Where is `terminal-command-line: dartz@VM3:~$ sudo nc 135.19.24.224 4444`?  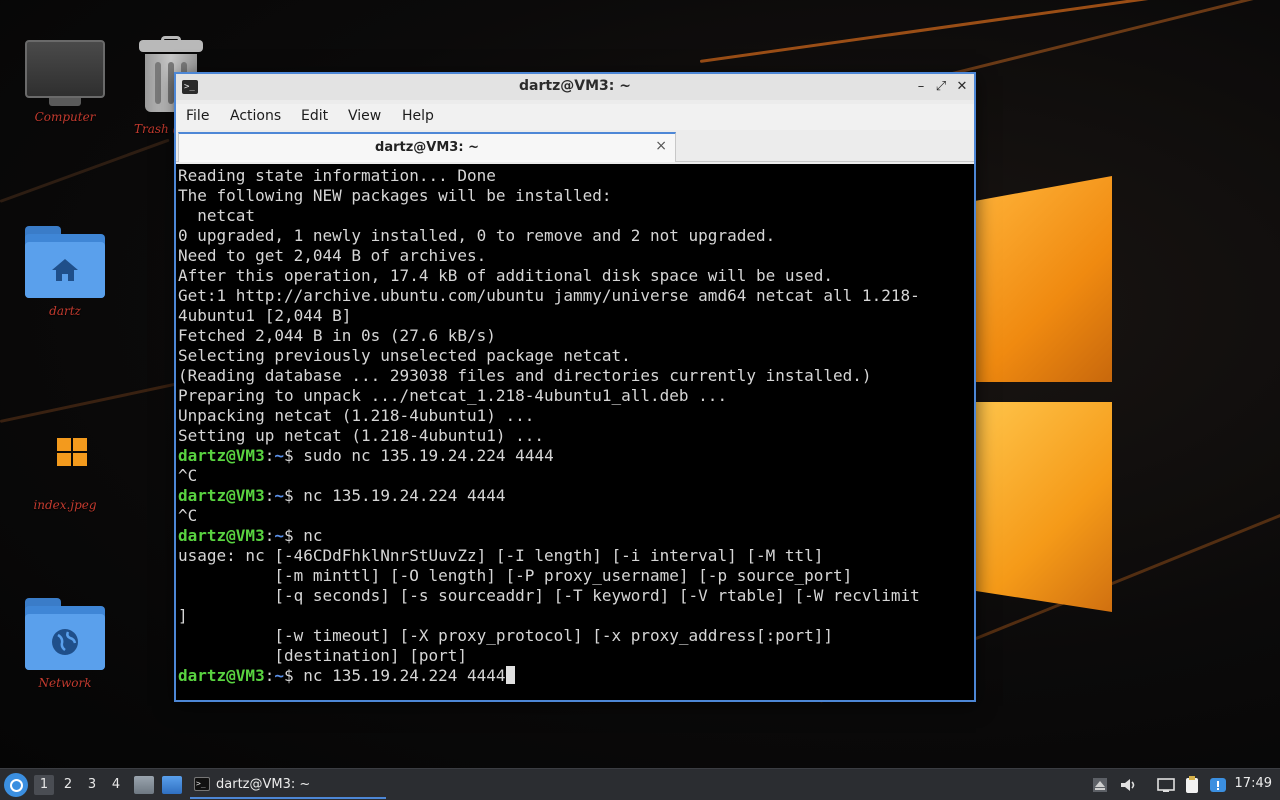
terminal-command-line: dartz@VM3:~$ sudo nc 135.19.24.224 4444 is located at coordinates (576, 456).